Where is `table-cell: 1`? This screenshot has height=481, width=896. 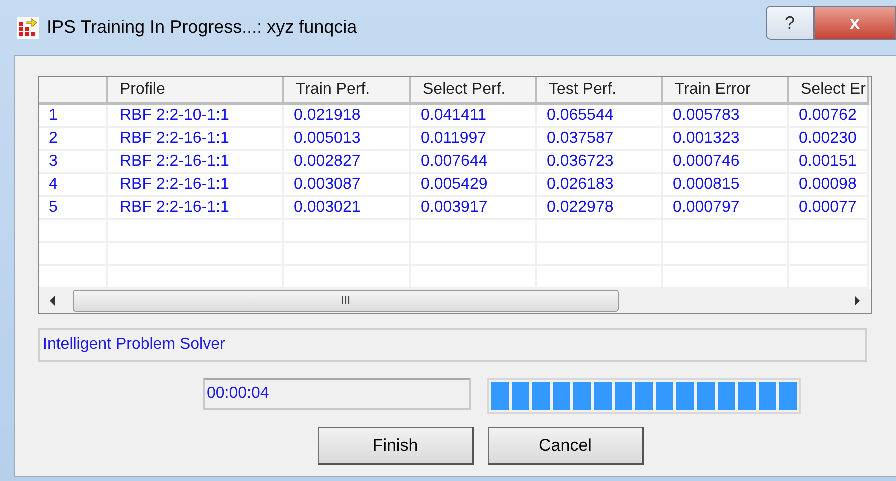
table-cell: 1 is located at coordinates (73, 116).